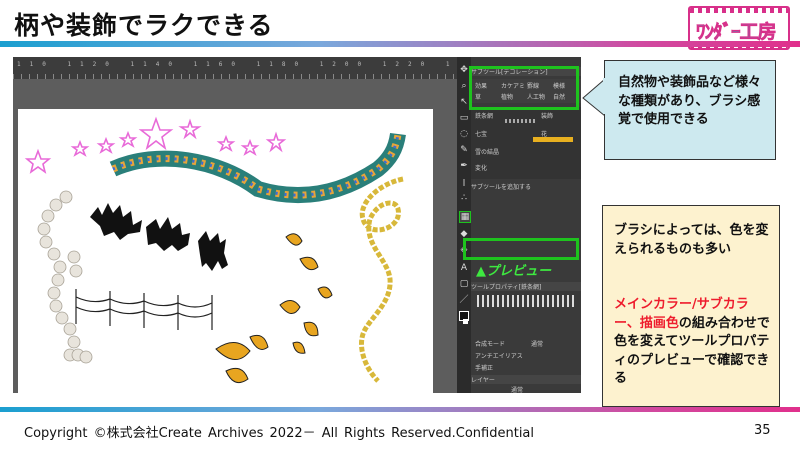 Image resolution: width=800 pixels, height=449 pixels. What do you see at coordinates (481, 133) in the screenshot?
I see `subtool-item: 七宝` at bounding box center [481, 133].